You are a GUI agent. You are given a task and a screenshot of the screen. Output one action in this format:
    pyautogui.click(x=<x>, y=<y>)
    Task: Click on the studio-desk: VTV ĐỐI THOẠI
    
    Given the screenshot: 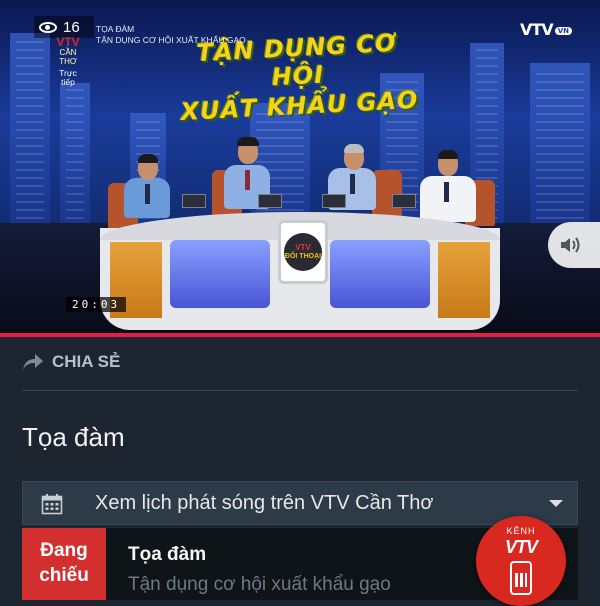 What is the action you would take?
    pyautogui.click(x=300, y=271)
    